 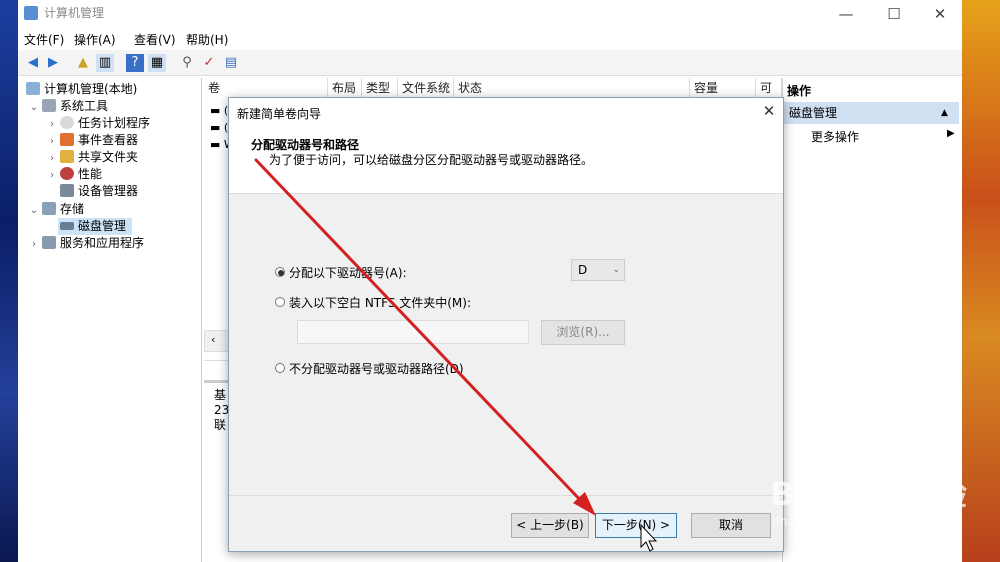 I want to click on baidu-watermark: Bai du 经验 jingyan.baidu.com, so click(x=870, y=500).